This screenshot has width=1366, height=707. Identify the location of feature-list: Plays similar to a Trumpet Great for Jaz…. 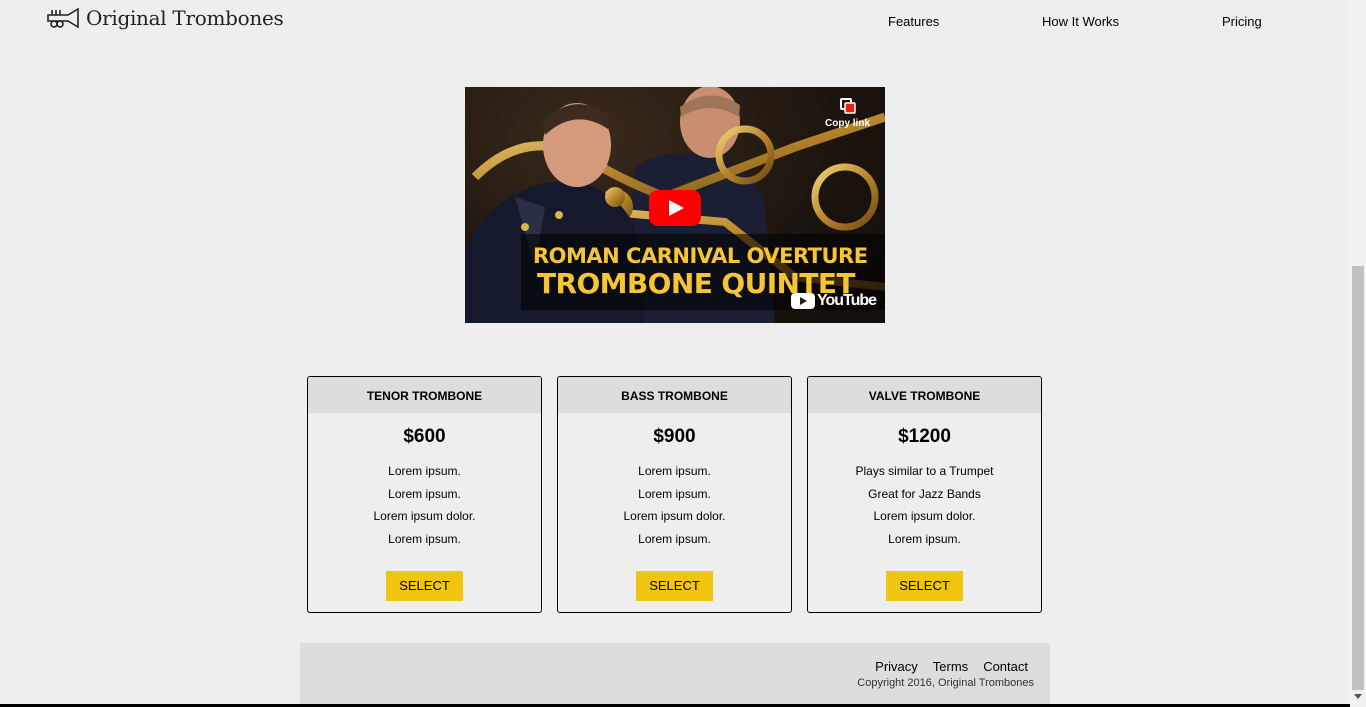
(924, 505).